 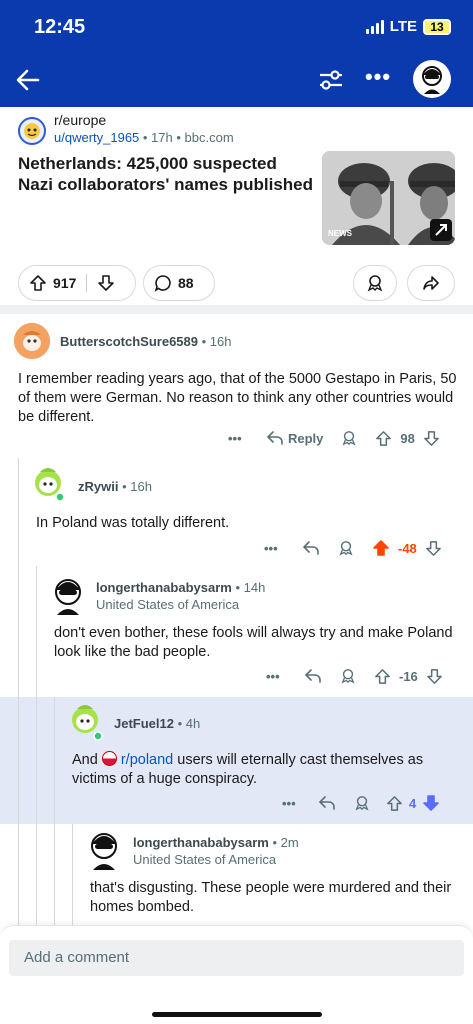 I want to click on post-author: u/qwerty_1965, so click(x=96, y=137).